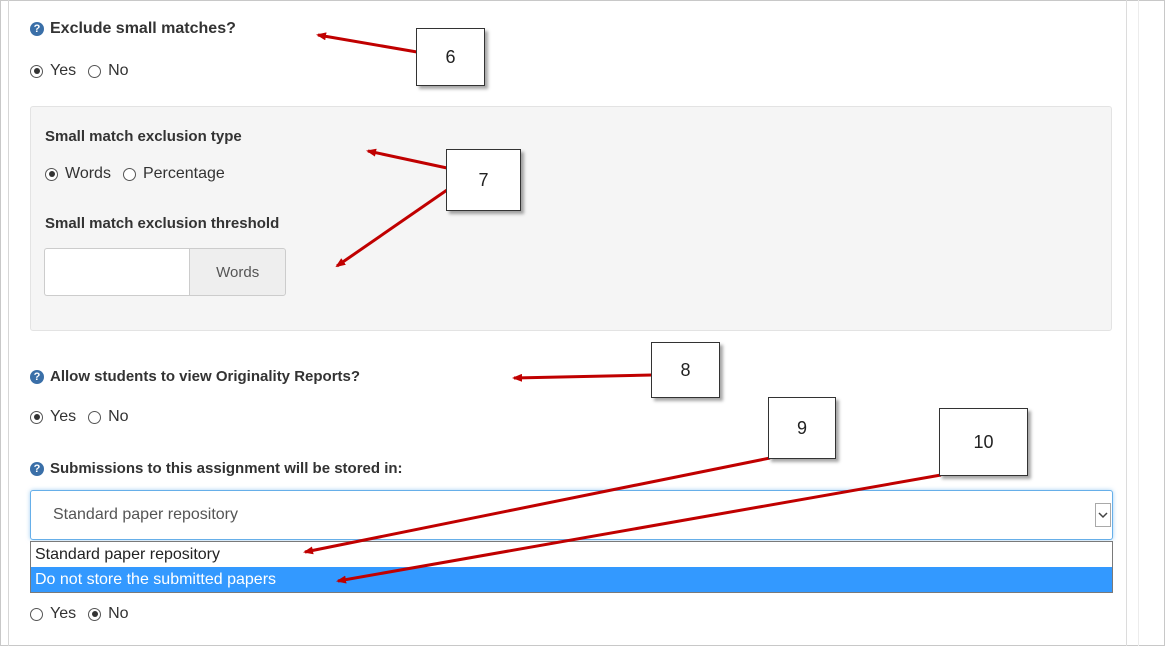  What do you see at coordinates (36, 614) in the screenshot?
I see `bottom-yes-radio` at bounding box center [36, 614].